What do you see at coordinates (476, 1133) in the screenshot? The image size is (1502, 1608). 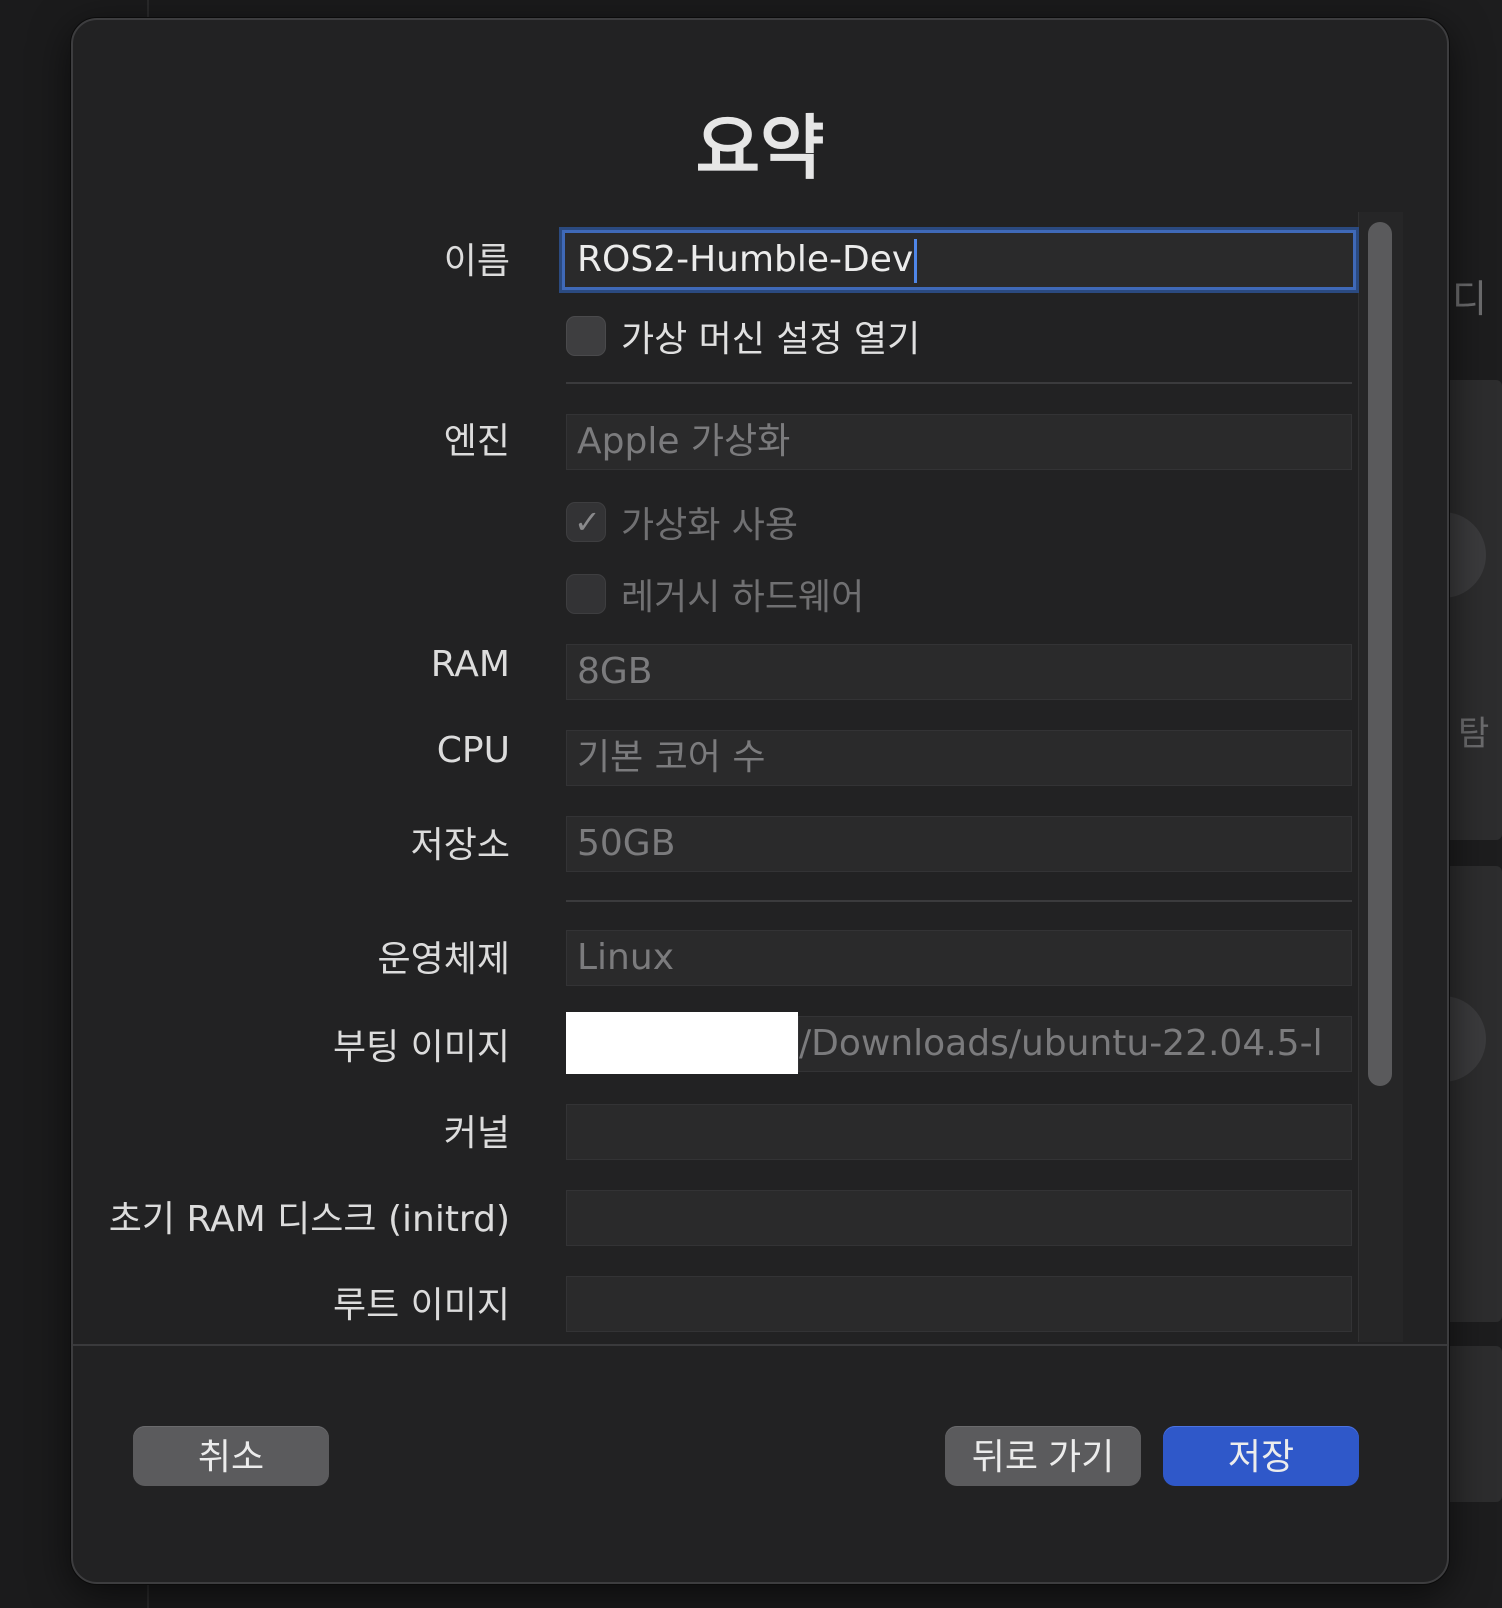 I see `kernel-label: 커널` at bounding box center [476, 1133].